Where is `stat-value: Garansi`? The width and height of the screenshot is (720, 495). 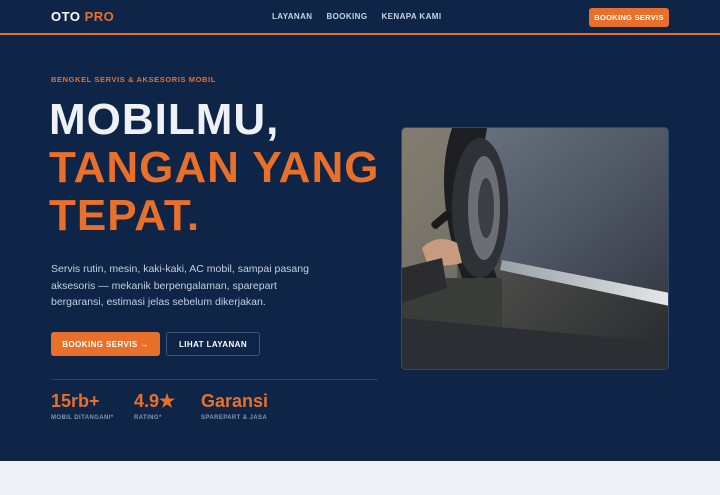 stat-value: Garansi is located at coordinates (235, 401).